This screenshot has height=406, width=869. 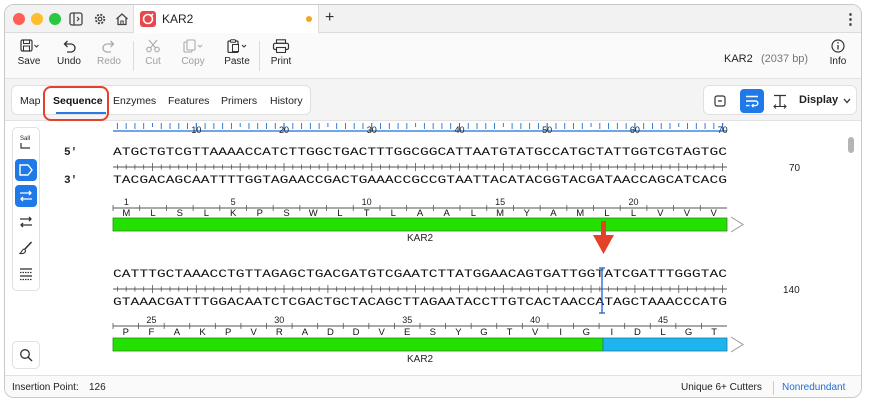 I want to click on sequence-tab-highlight, so click(x=76, y=103).